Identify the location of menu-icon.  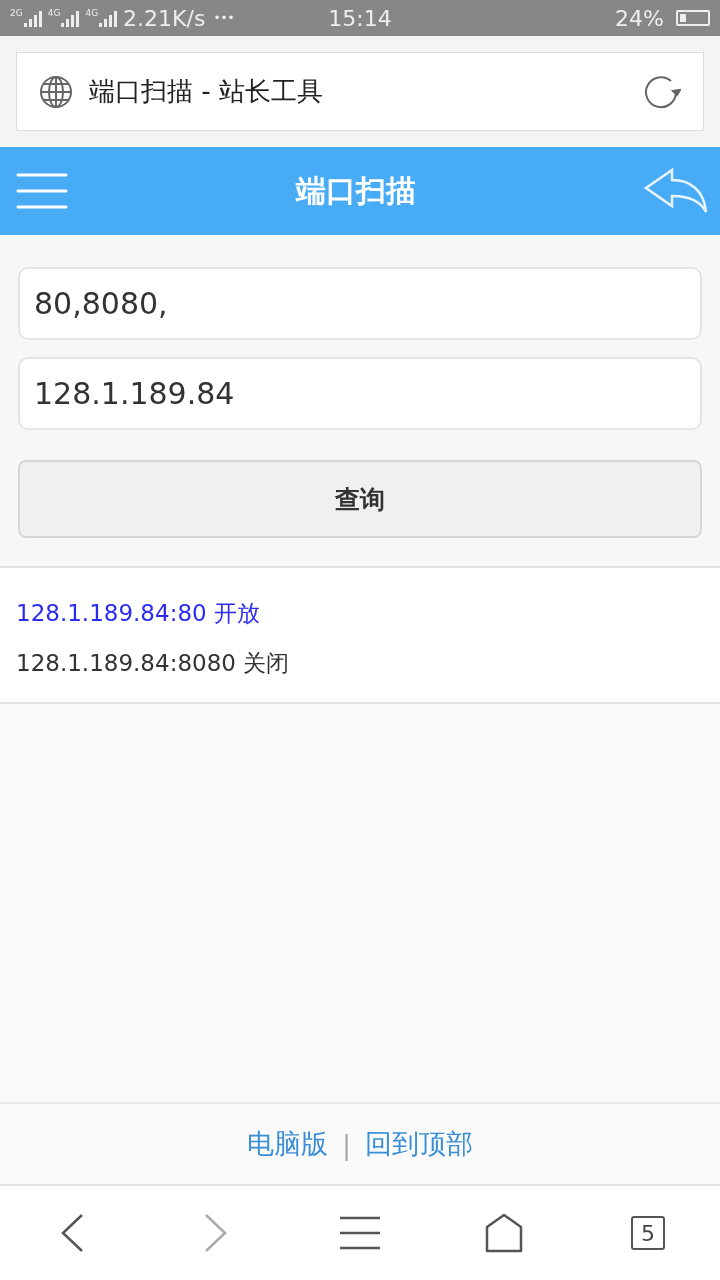
(360, 1233).